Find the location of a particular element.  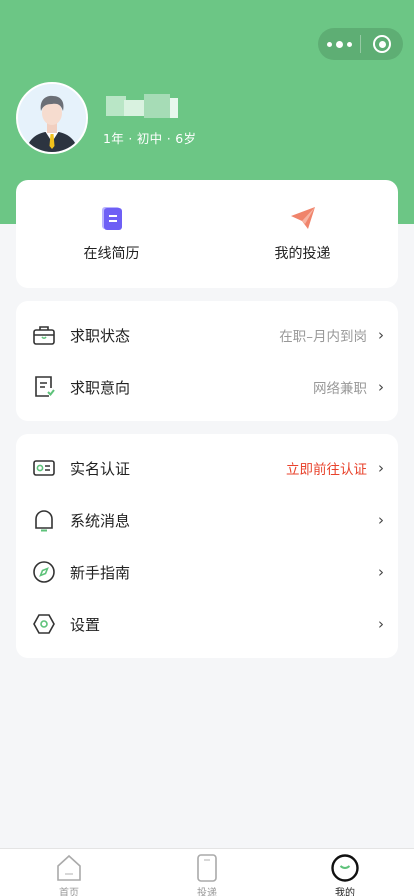

delivery-icon is located at coordinates (207, 868).